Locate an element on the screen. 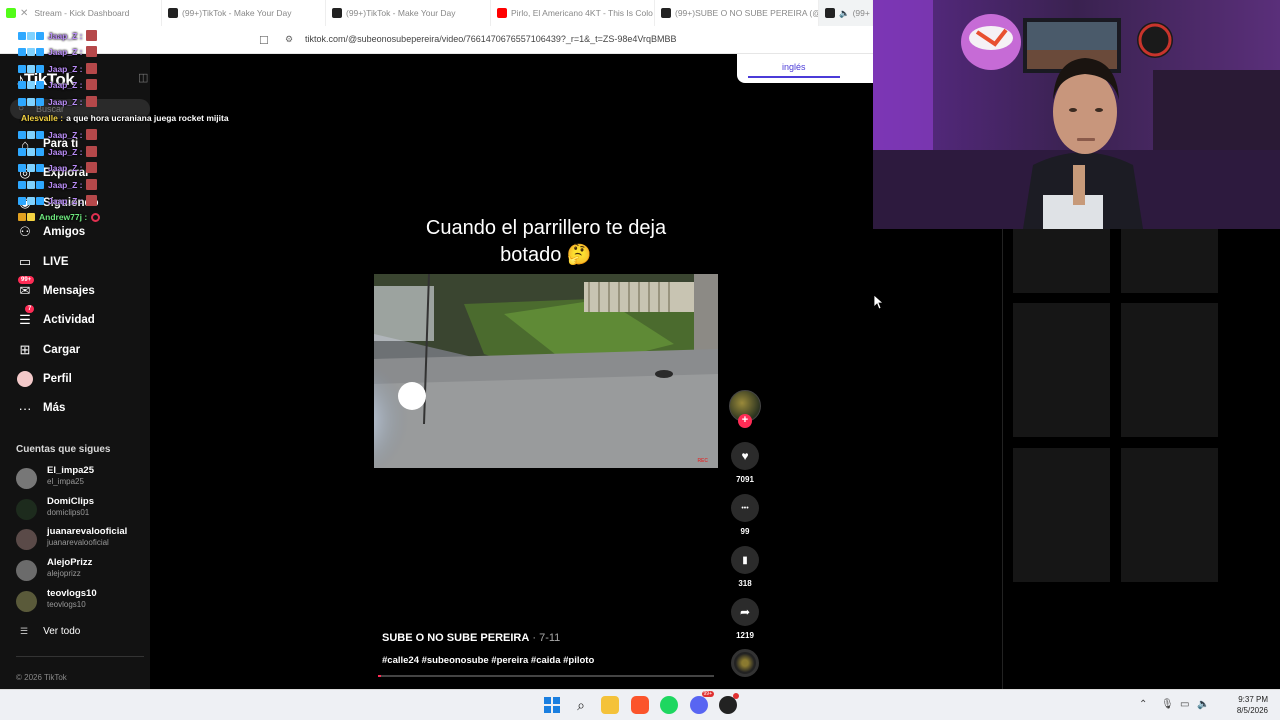 This screenshot has height=720, width=1280. following-section-title: Cuentas que sigues is located at coordinates (63, 449).